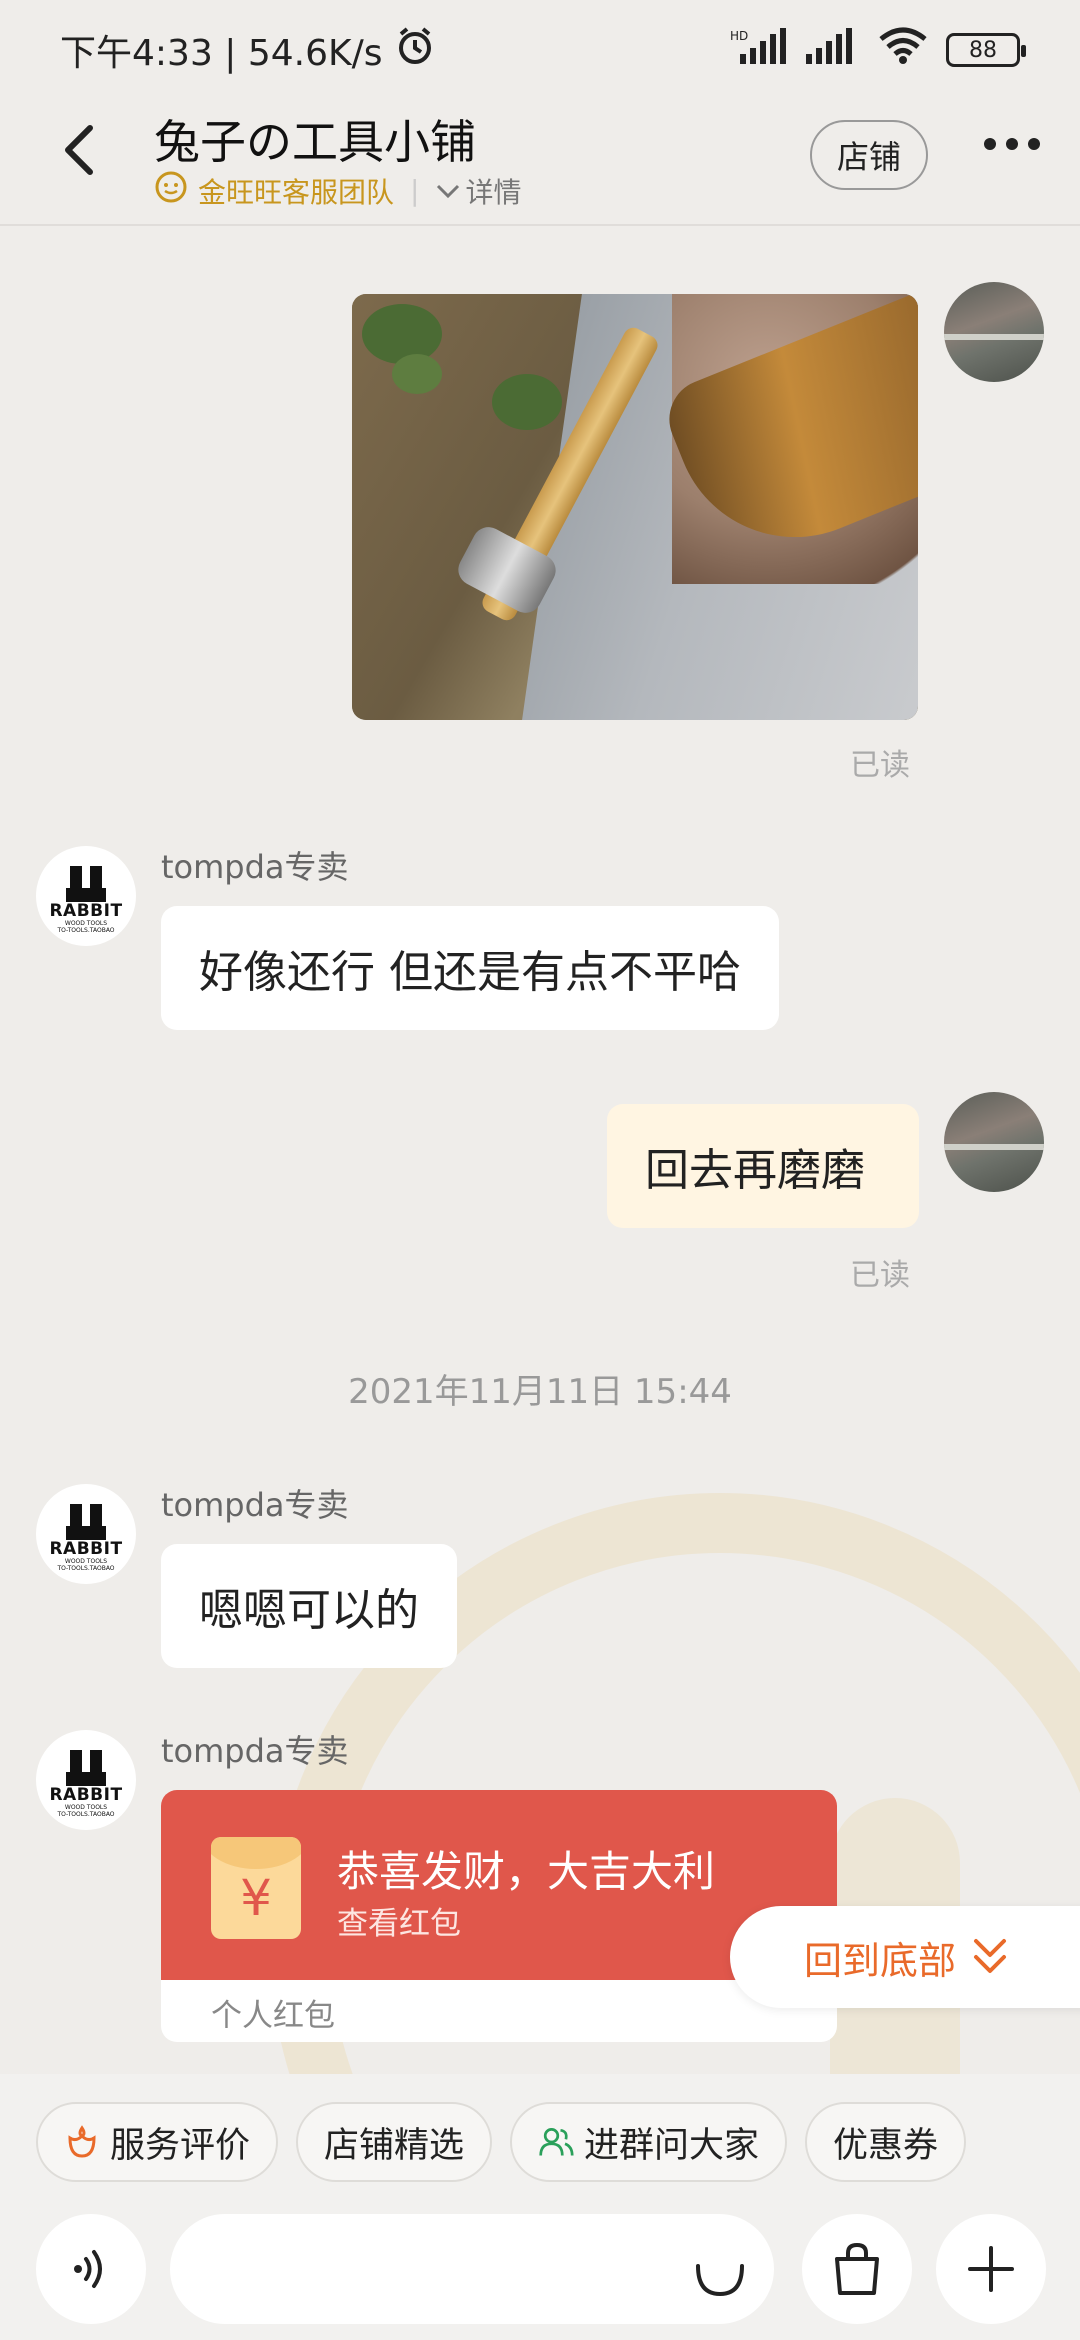 Image resolution: width=1080 pixels, height=2340 pixels. Describe the element at coordinates (88, 2269) in the screenshot. I see `voice-icon` at that location.